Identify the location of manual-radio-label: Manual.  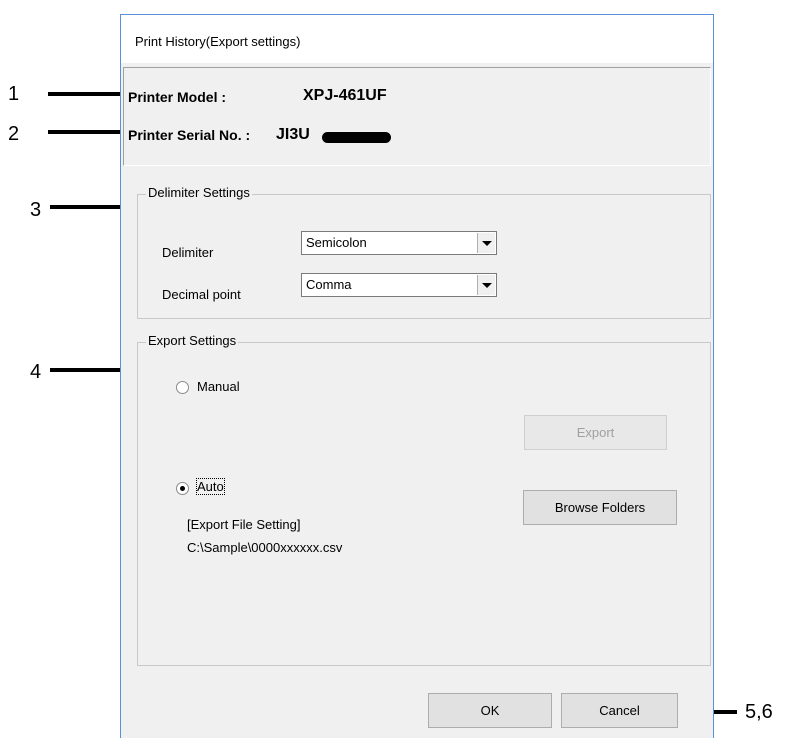
(218, 386).